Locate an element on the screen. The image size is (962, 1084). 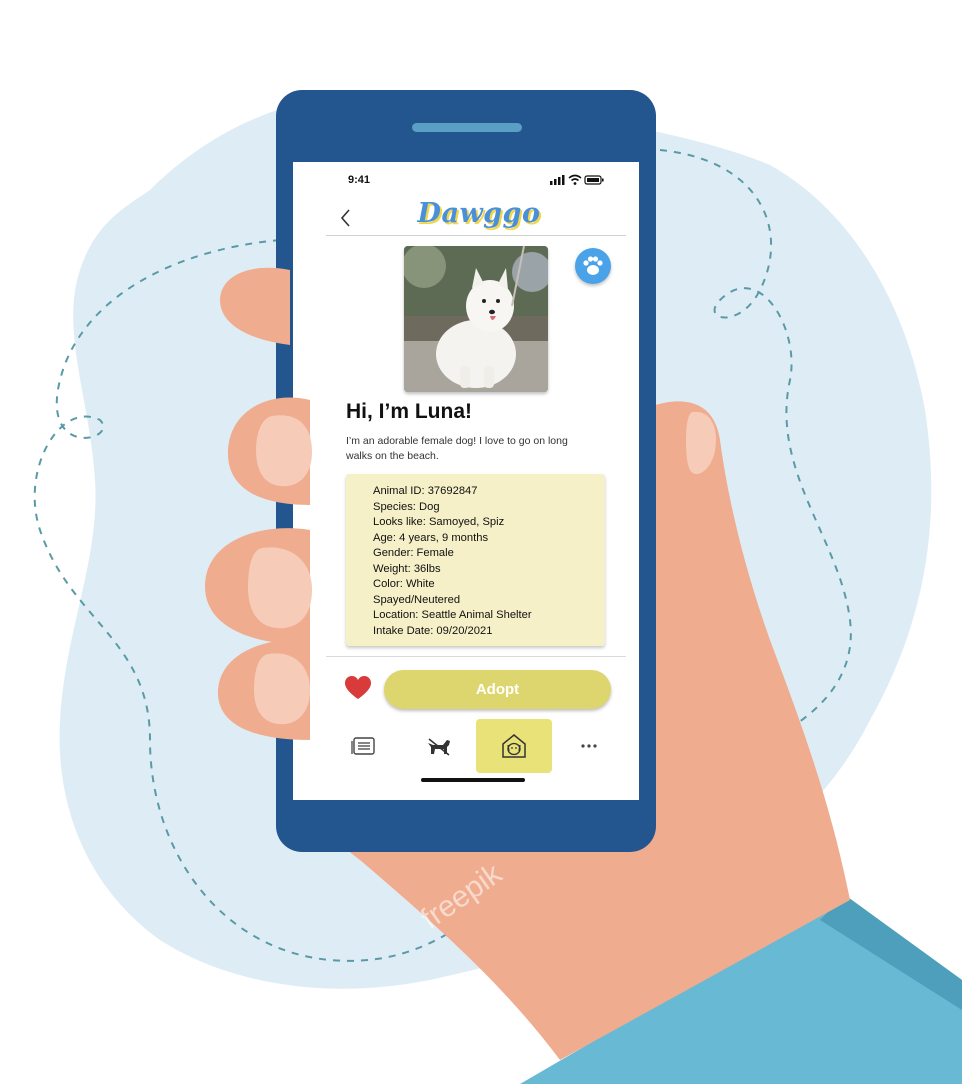
pet-detail-item: Intake Date: 09/20/2021 is located at coordinates (433, 630).